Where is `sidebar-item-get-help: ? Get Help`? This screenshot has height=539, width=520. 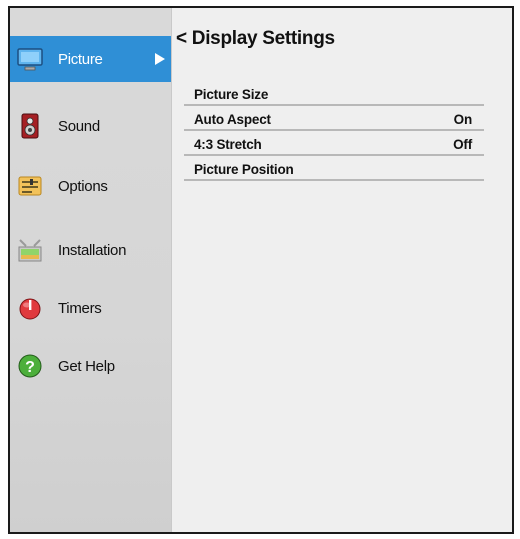 sidebar-item-get-help: ? Get Help is located at coordinates (90, 366).